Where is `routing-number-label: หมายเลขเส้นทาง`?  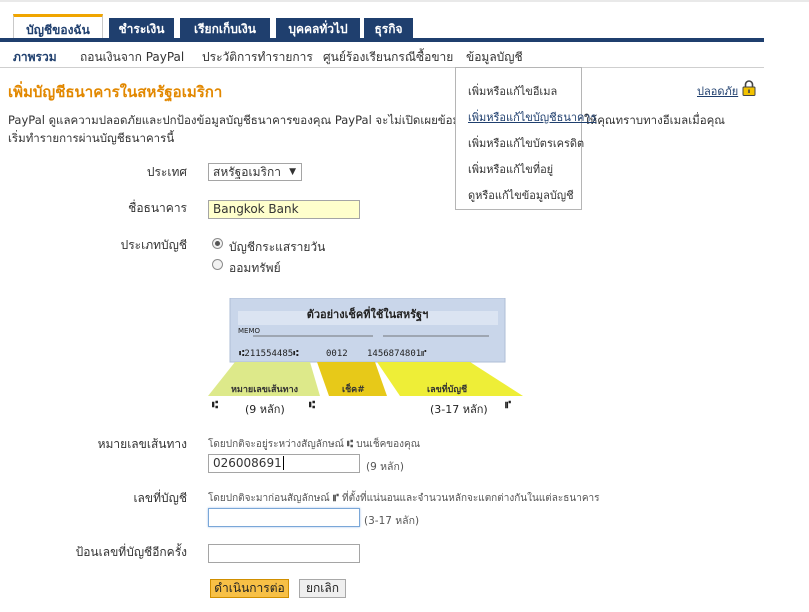
routing-number-label: หมายเลขเส้นทาง is located at coordinates (142, 444).